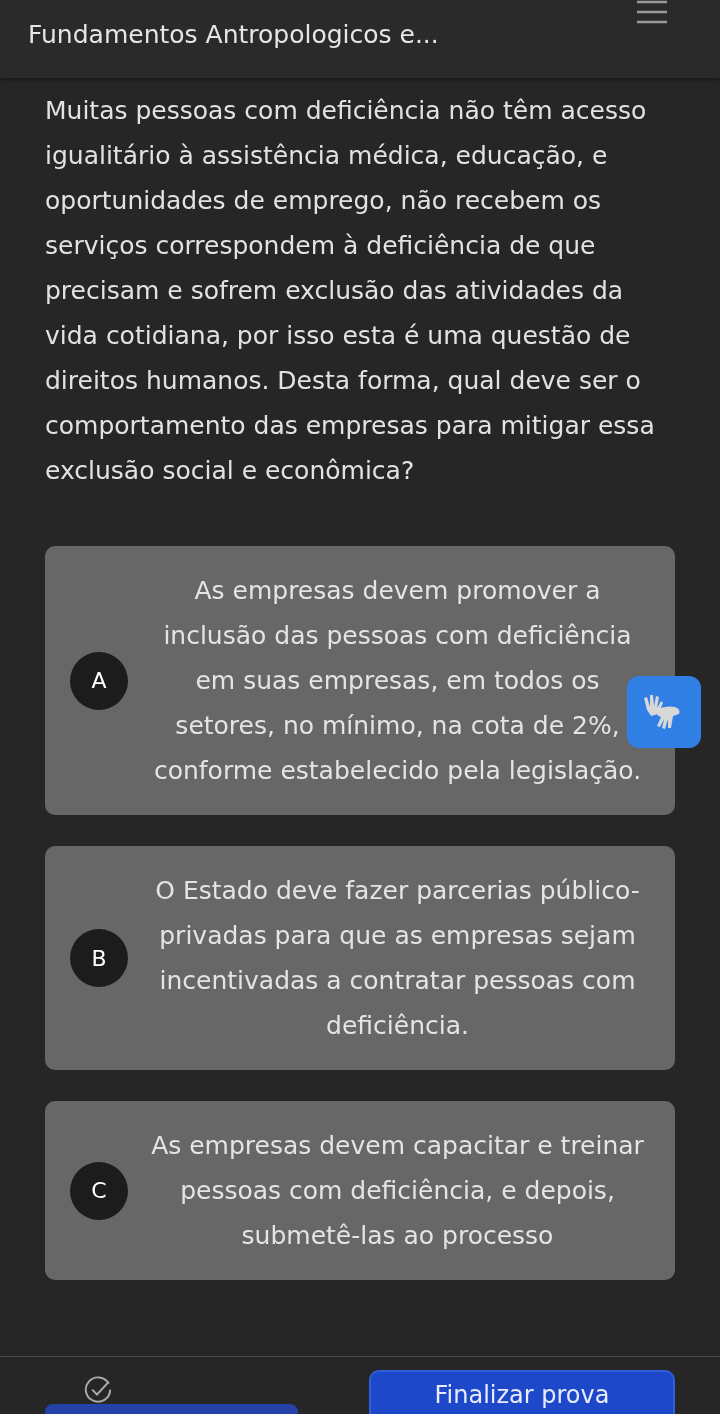 This screenshot has height=1414, width=720. I want to click on menu-icon, so click(652, 12).